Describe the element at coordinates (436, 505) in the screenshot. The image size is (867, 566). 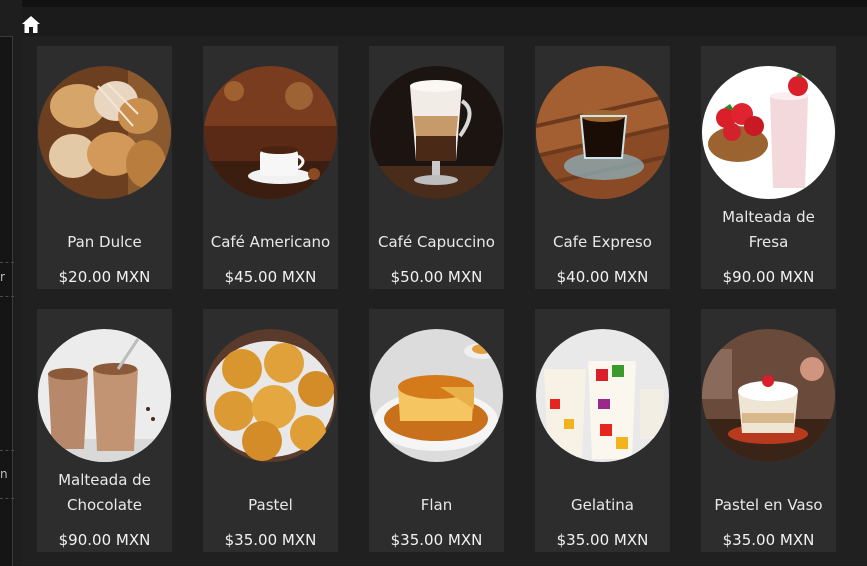
I see `product-name: Flan` at that location.